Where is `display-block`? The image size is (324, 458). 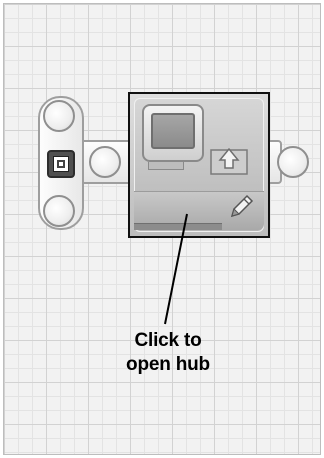 display-block is located at coordinates (199, 165).